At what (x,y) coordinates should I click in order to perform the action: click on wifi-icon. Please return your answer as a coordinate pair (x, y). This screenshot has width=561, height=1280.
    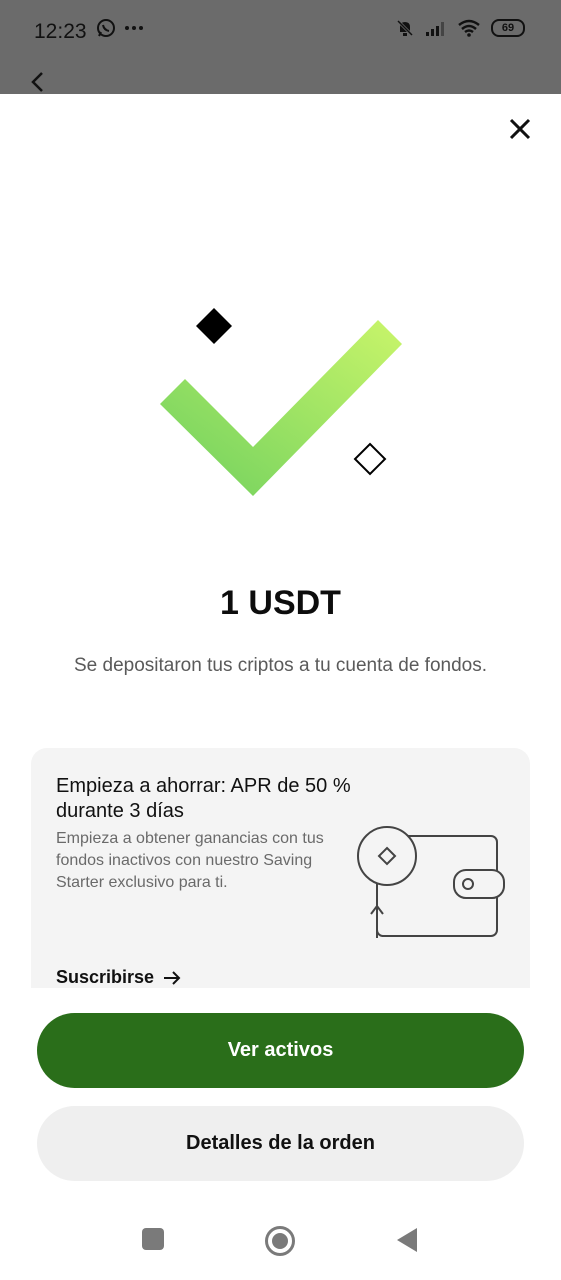
    Looking at the image, I should click on (469, 28).